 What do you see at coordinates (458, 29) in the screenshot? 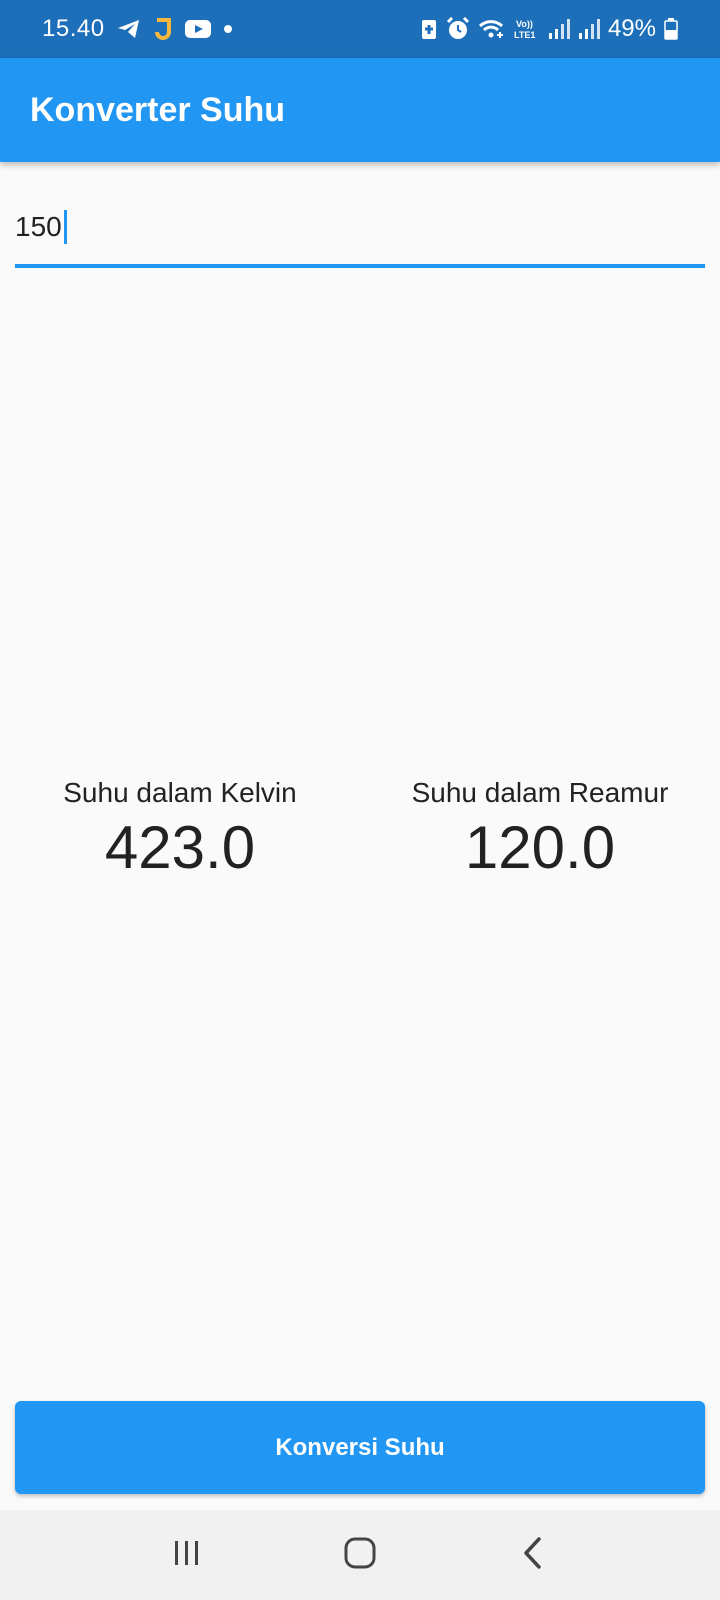
I see `alarm-icon` at bounding box center [458, 29].